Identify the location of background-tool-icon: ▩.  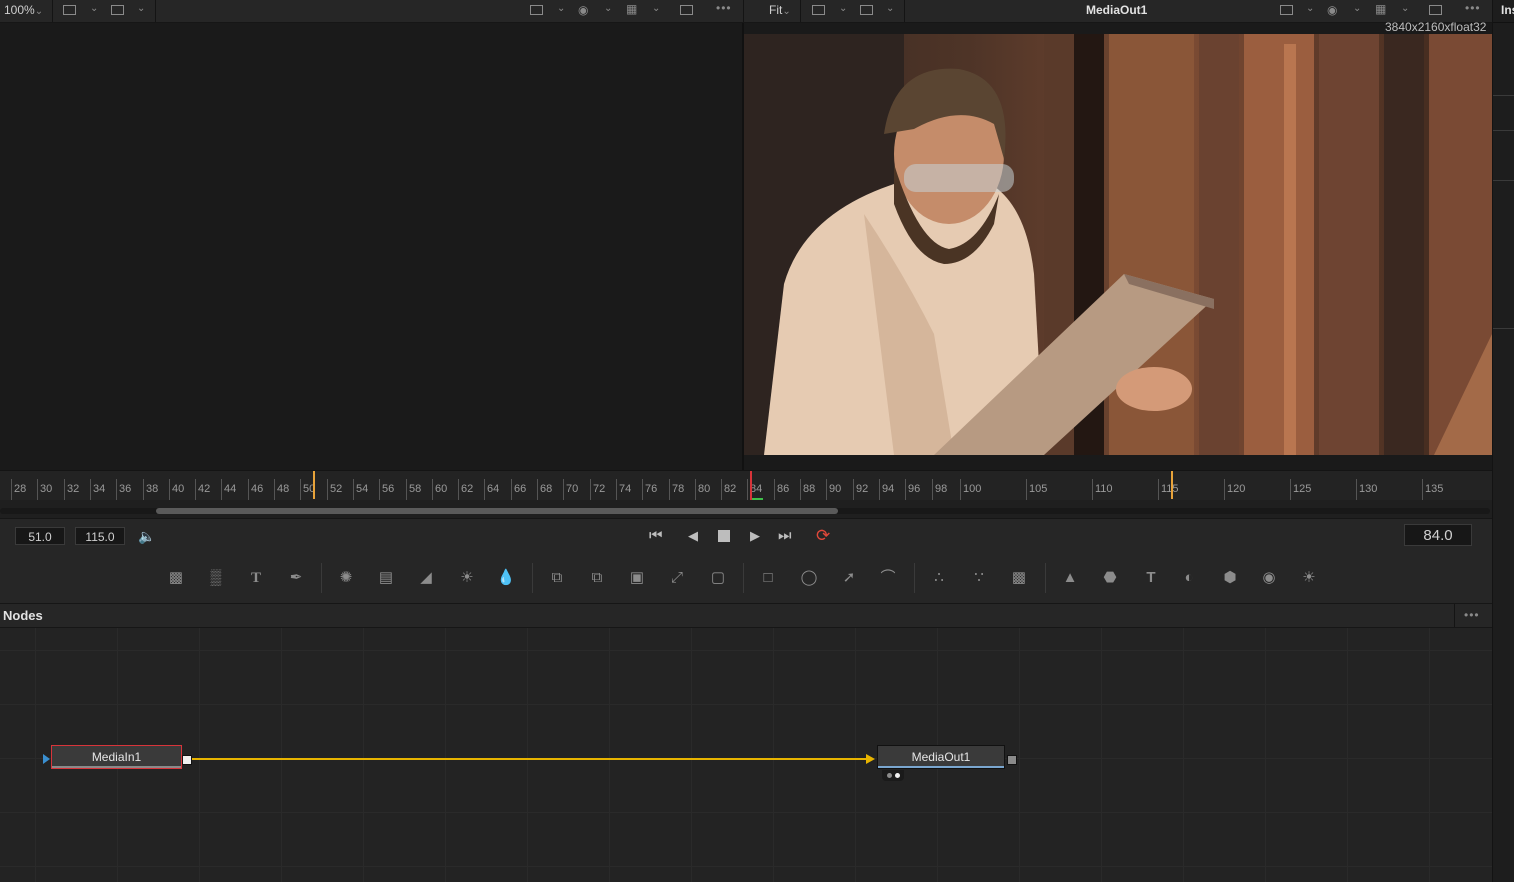
(176, 578).